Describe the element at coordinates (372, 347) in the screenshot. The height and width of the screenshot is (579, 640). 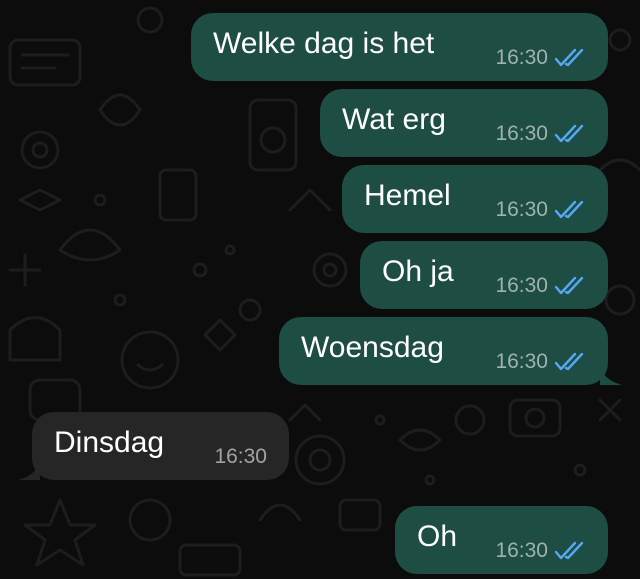
I see `message-text: Woensdag` at that location.